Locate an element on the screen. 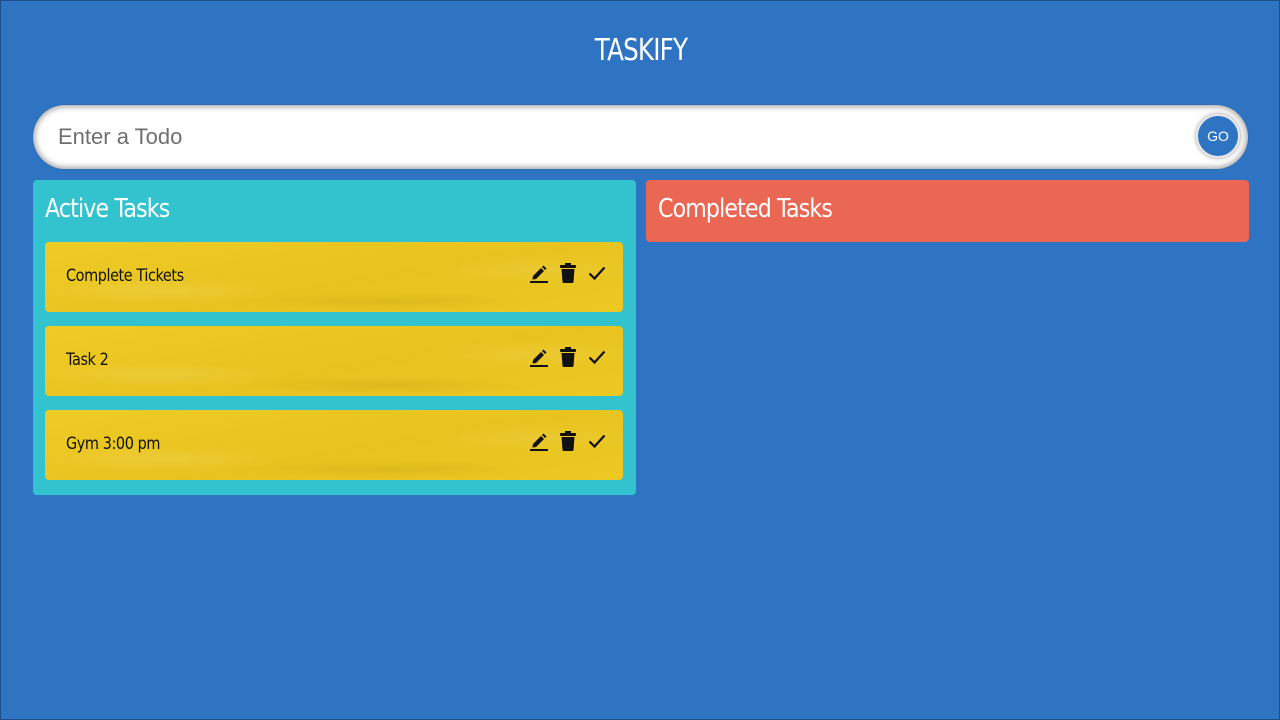 The image size is (1280, 720). app-title: TASKIFY is located at coordinates (641, 50).